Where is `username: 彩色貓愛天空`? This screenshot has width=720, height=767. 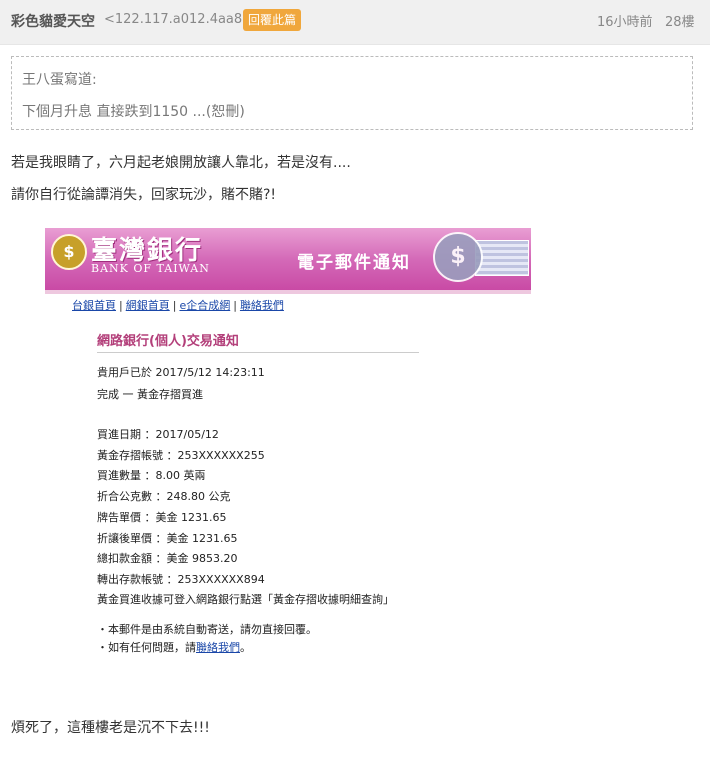 username: 彩色貓愛天空 is located at coordinates (53, 21).